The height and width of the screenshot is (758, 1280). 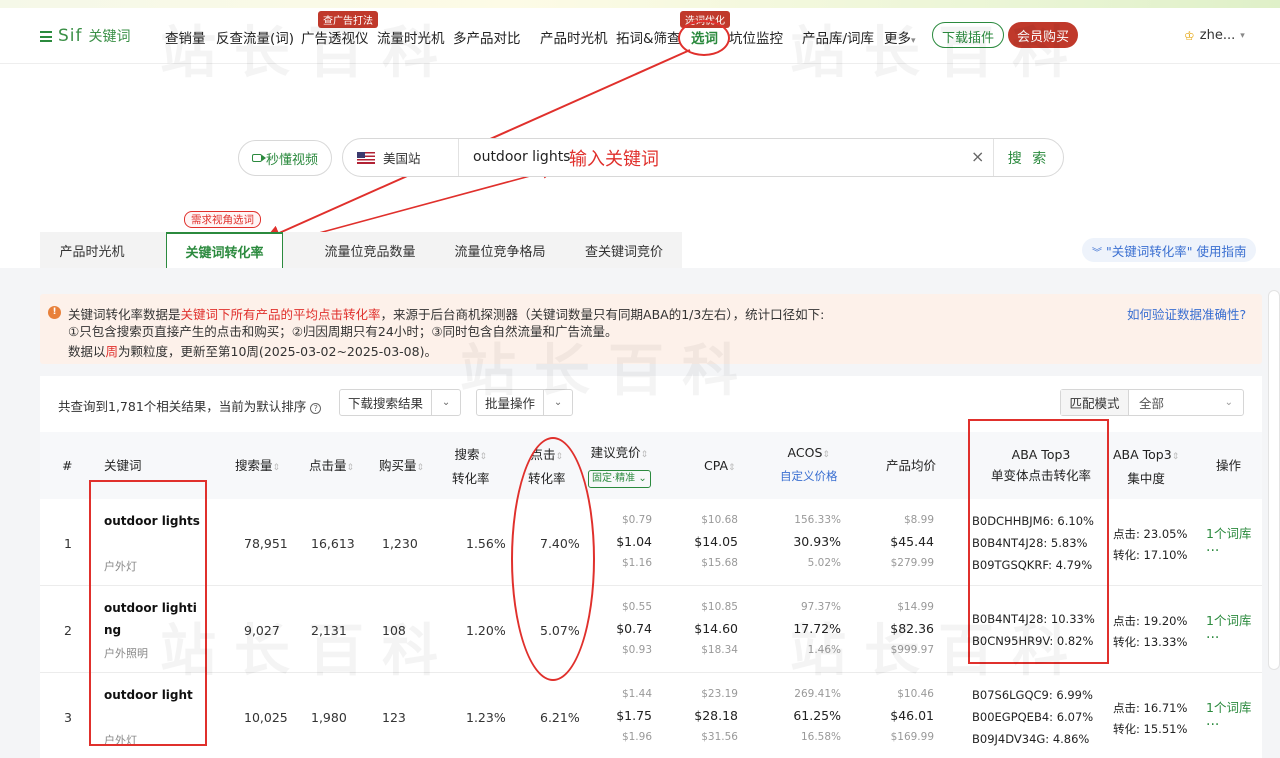 I want to click on menu-icon, so click(x=46, y=36).